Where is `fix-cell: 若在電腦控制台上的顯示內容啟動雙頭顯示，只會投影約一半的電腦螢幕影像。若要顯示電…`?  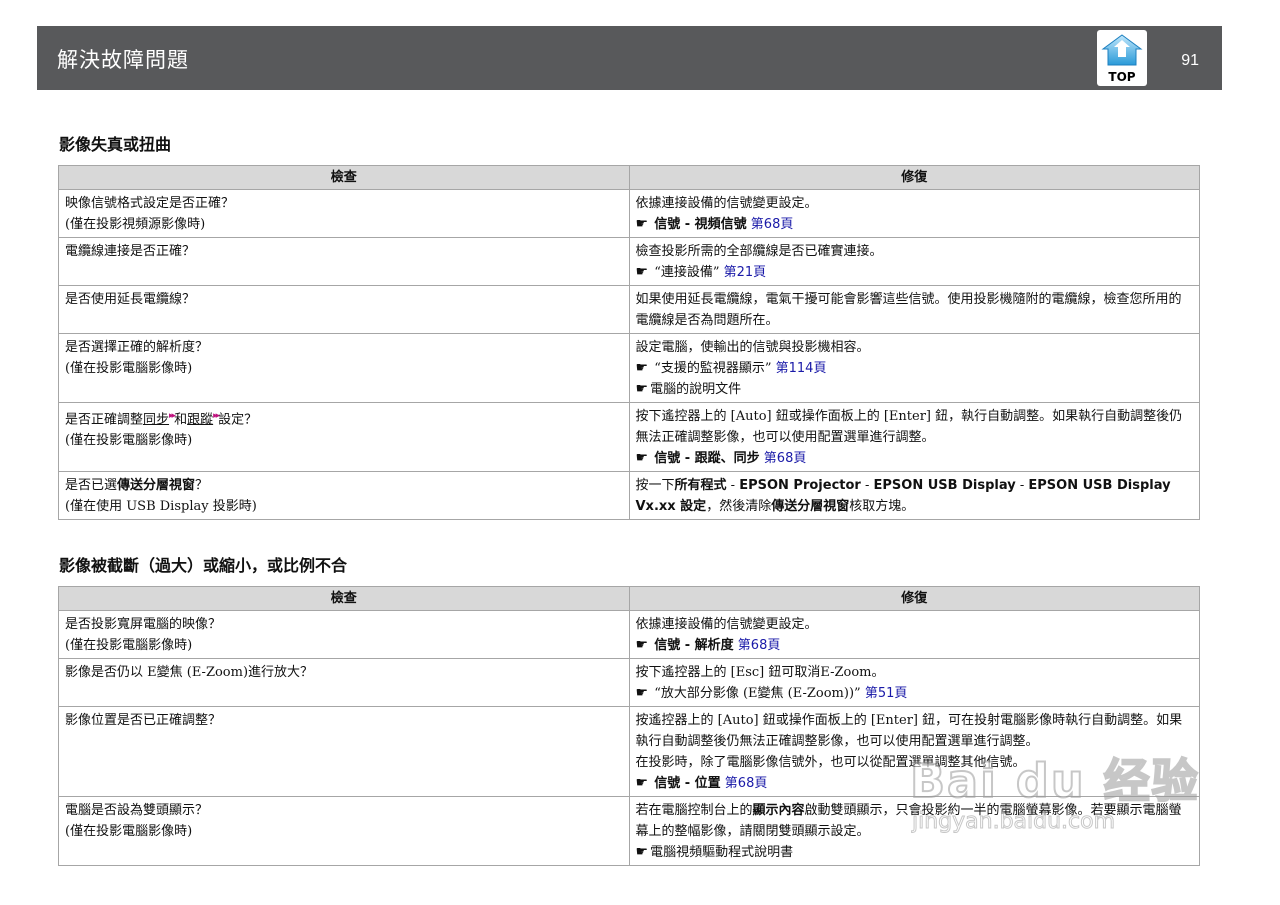 fix-cell: 若在電腦控制台上的顯示內容啟動雙頭顯示，只會投影約一半的電腦螢幕影像。若要顯示電… is located at coordinates (914, 831).